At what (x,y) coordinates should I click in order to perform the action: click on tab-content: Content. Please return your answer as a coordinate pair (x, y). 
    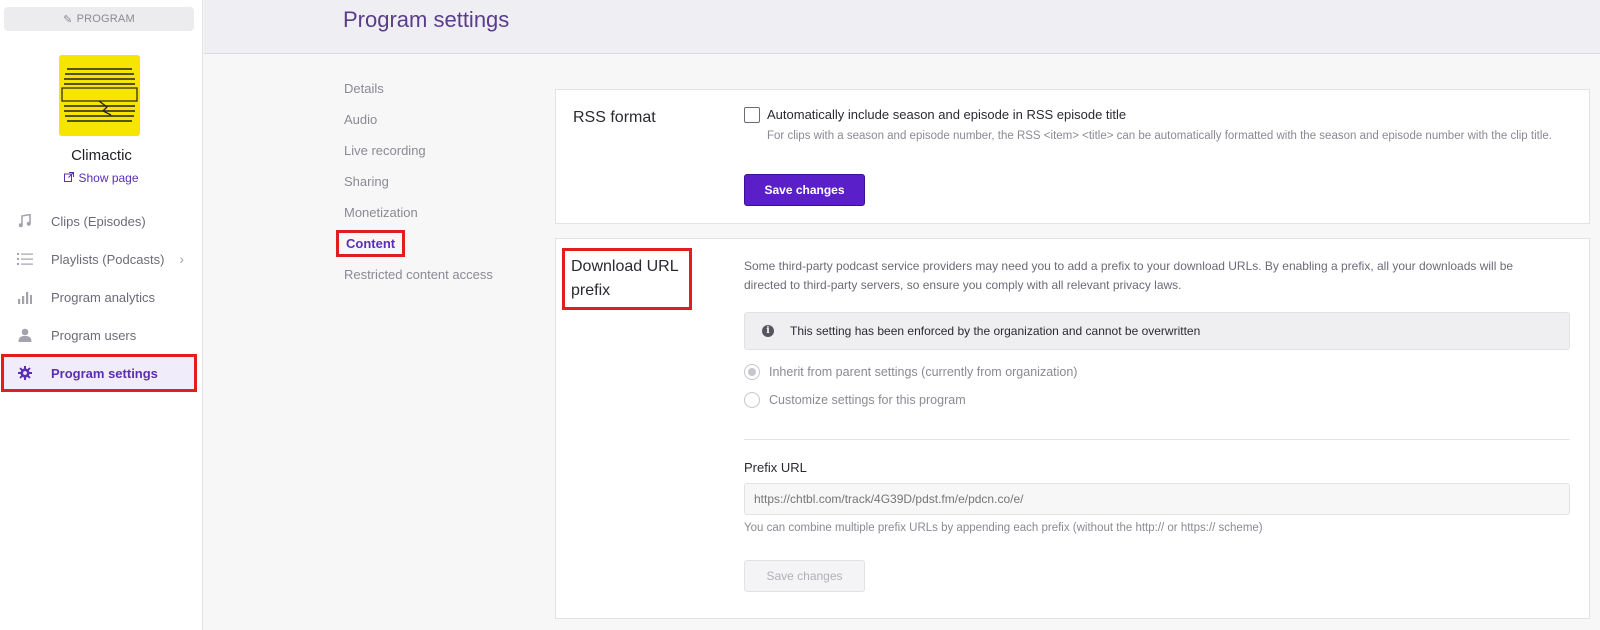
    Looking at the image, I should click on (371, 243).